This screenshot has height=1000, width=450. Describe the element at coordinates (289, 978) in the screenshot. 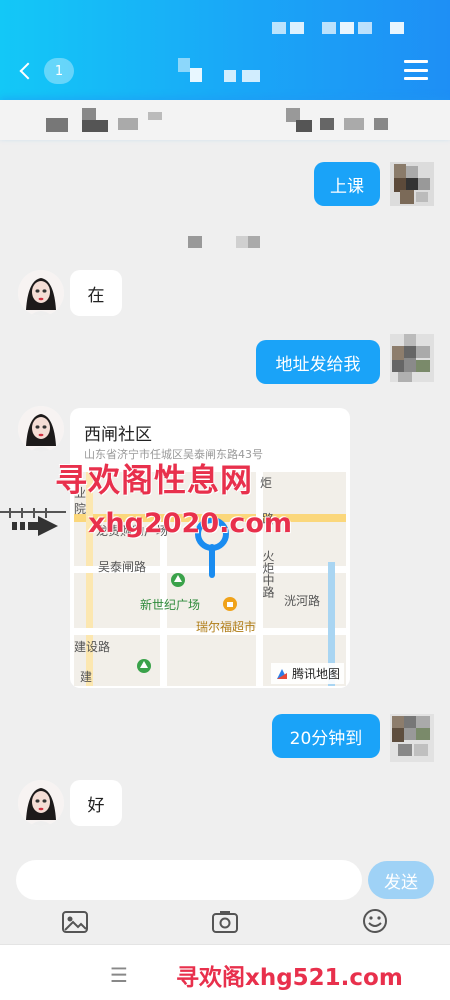

I see `watermark-text: 寻欢阁xhg521.com` at that location.